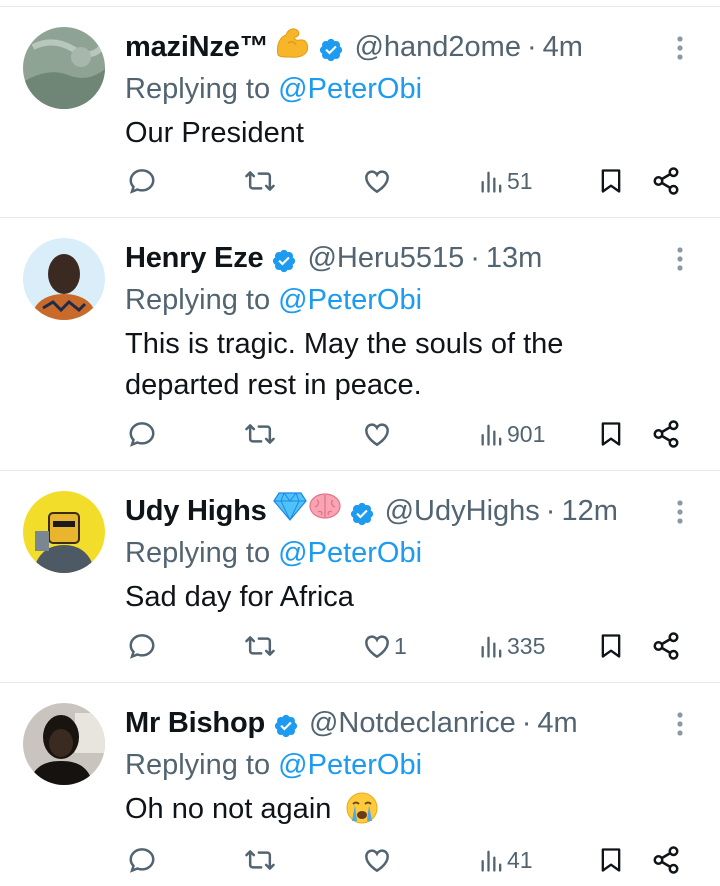  Describe the element at coordinates (239, 597) in the screenshot. I see `reply-text: Sad day for Africa` at that location.